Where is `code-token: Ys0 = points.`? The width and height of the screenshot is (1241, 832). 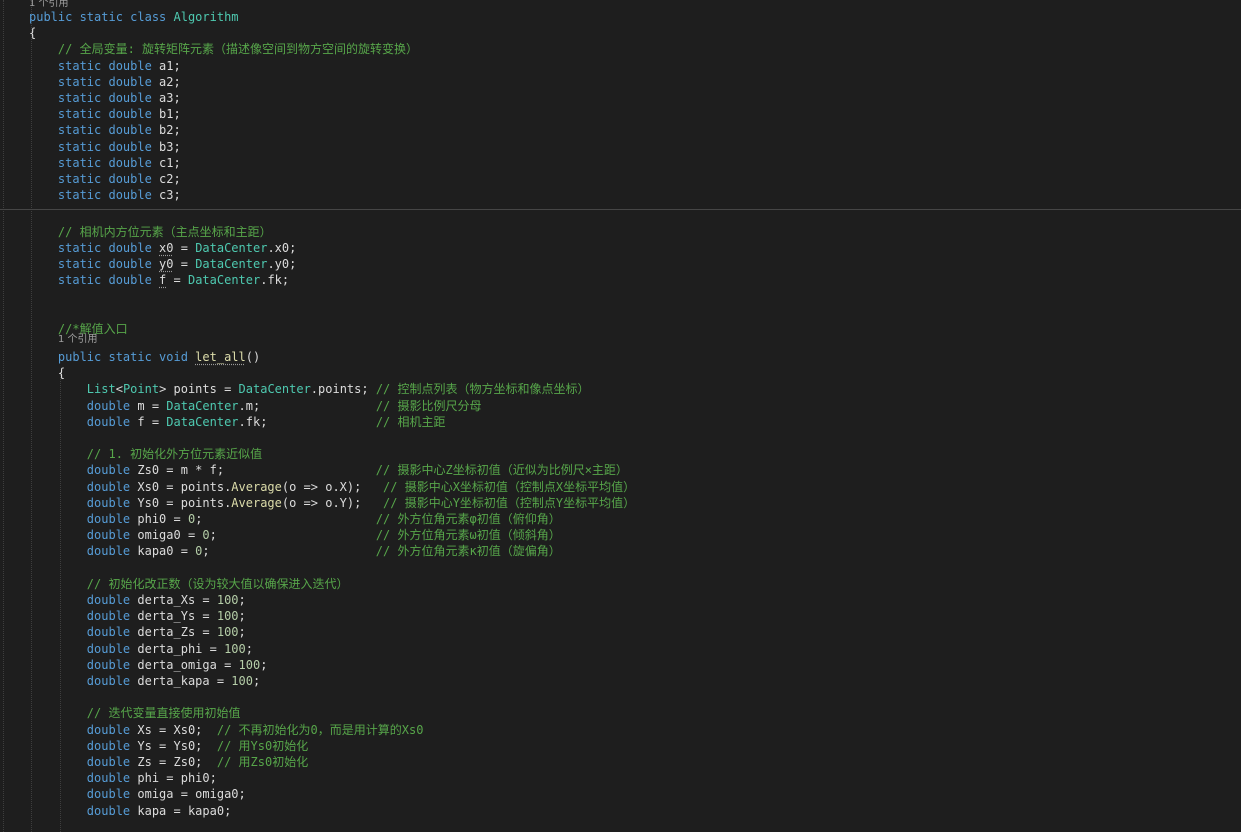
code-token: Ys0 = points. is located at coordinates (184, 502).